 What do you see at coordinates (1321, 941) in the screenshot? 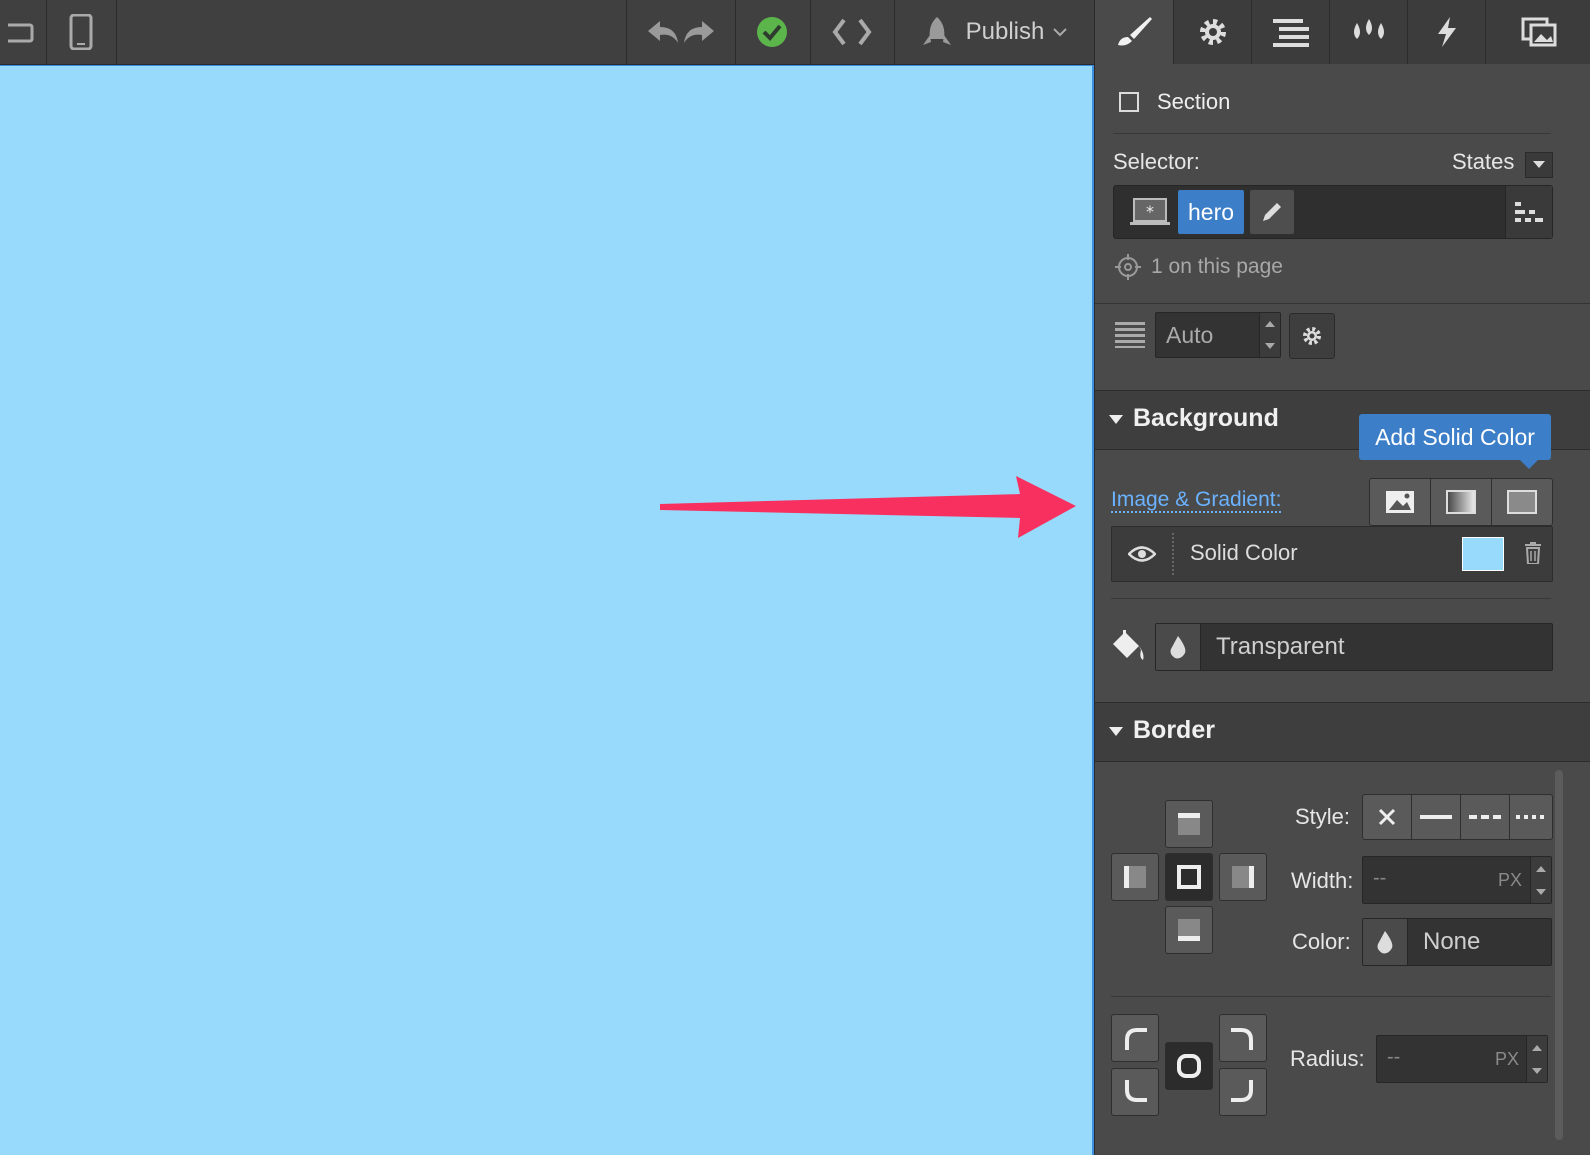
I see `border-color-label: Color:` at bounding box center [1321, 941].